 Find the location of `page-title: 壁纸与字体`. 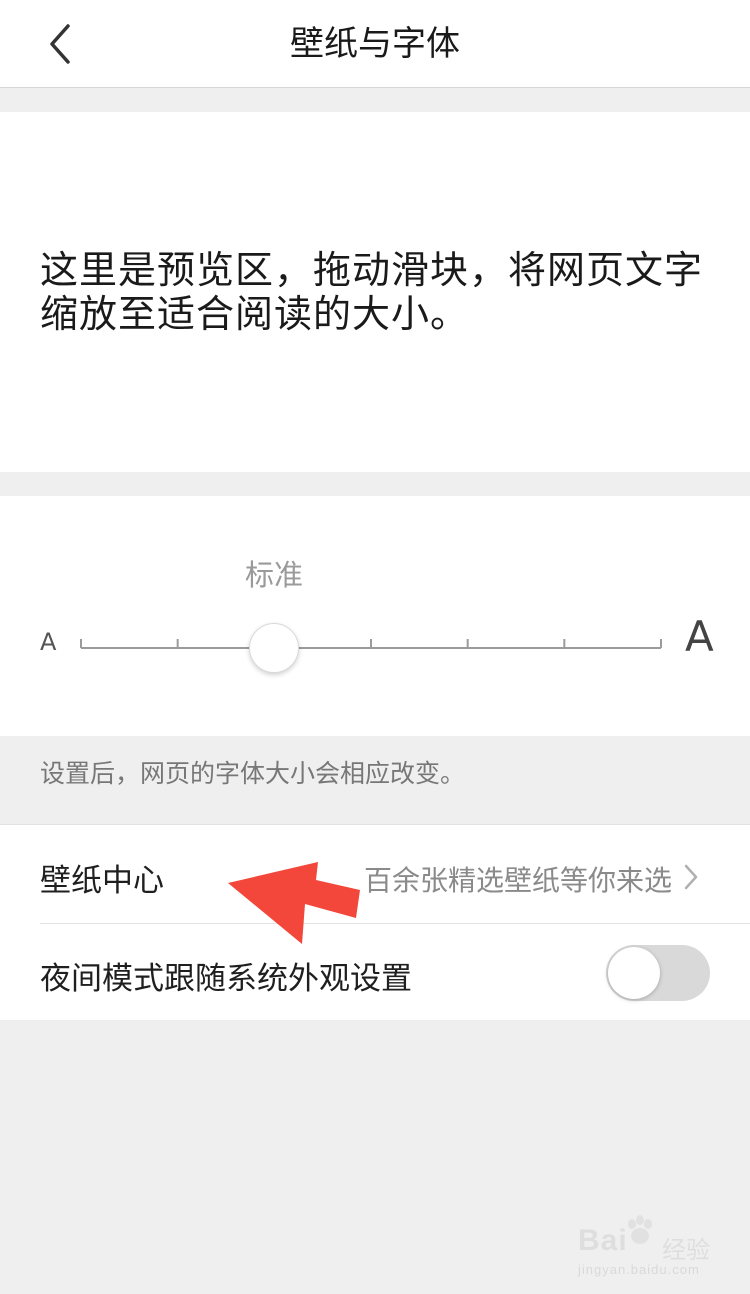

page-title: 壁纸与字体 is located at coordinates (375, 44).